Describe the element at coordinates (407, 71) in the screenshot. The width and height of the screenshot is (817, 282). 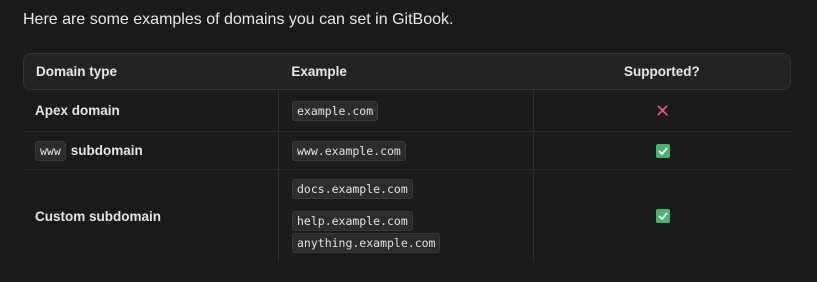
I see `table-header: Domain type Example Supported?` at that location.